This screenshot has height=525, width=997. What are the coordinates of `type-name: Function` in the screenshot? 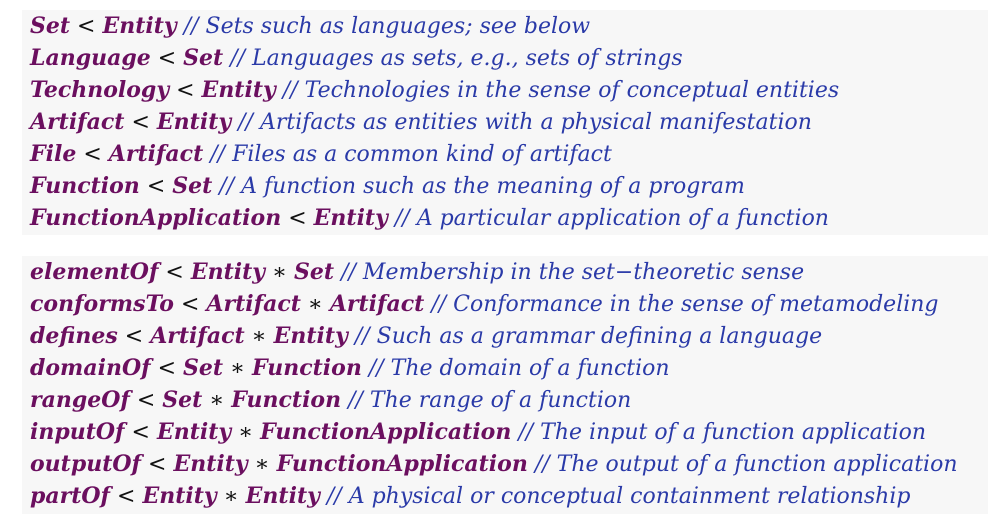 It's located at (85, 186).